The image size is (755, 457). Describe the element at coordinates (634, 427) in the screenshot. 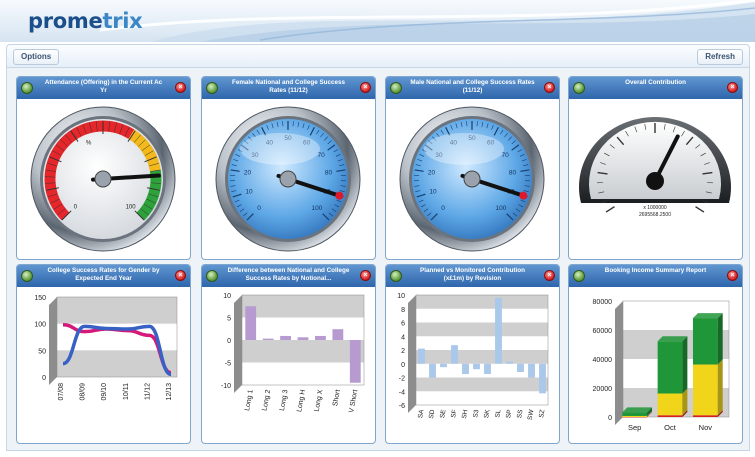

I see `x-tick-label: Sep` at that location.